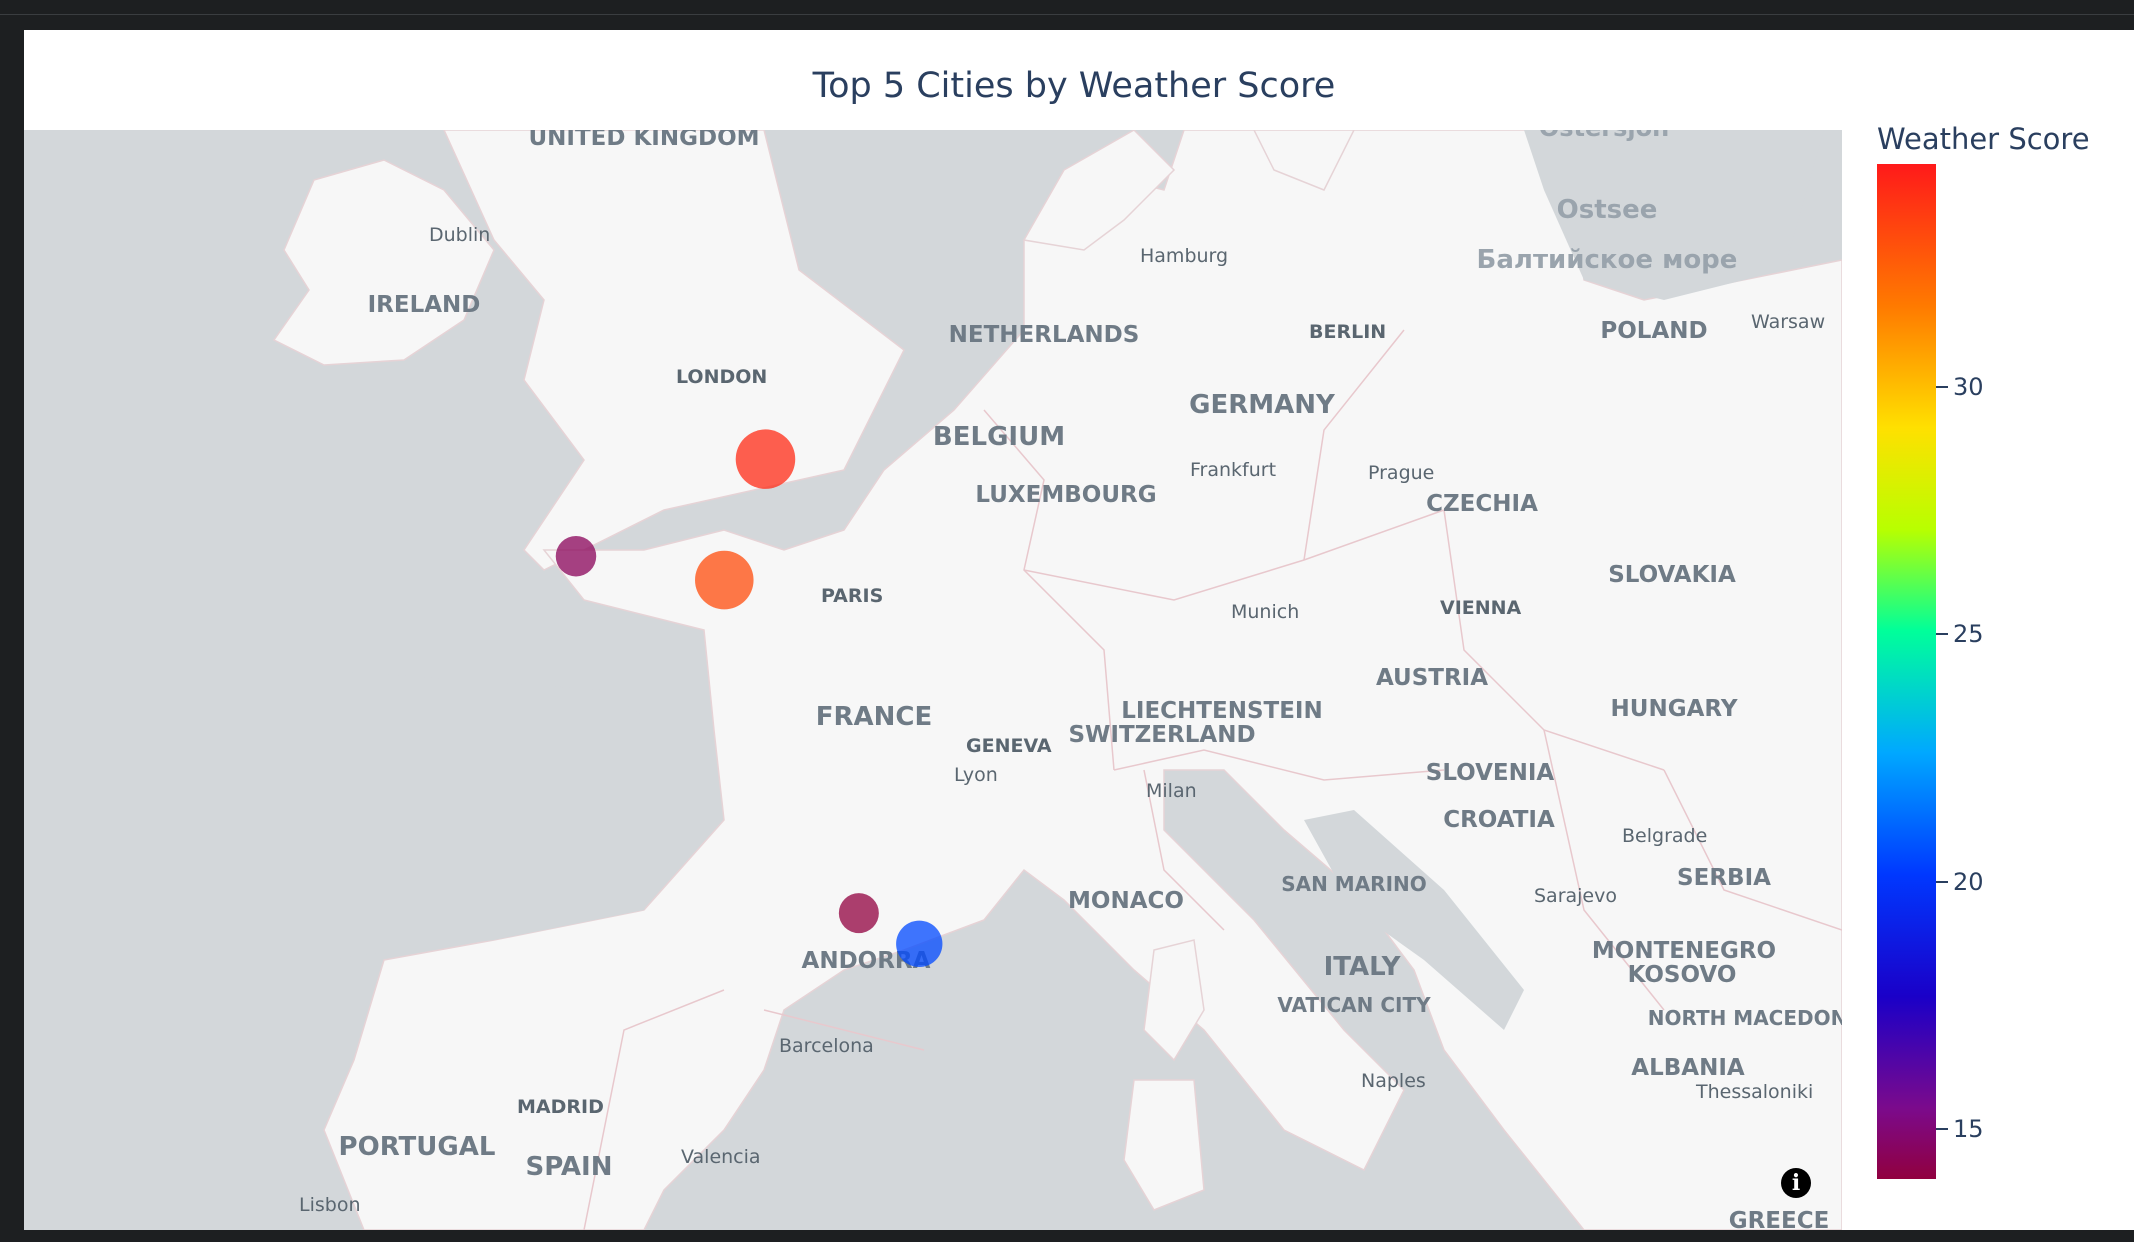  Describe the element at coordinates (1796, 1183) in the screenshot. I see `info-icon: i` at that location.